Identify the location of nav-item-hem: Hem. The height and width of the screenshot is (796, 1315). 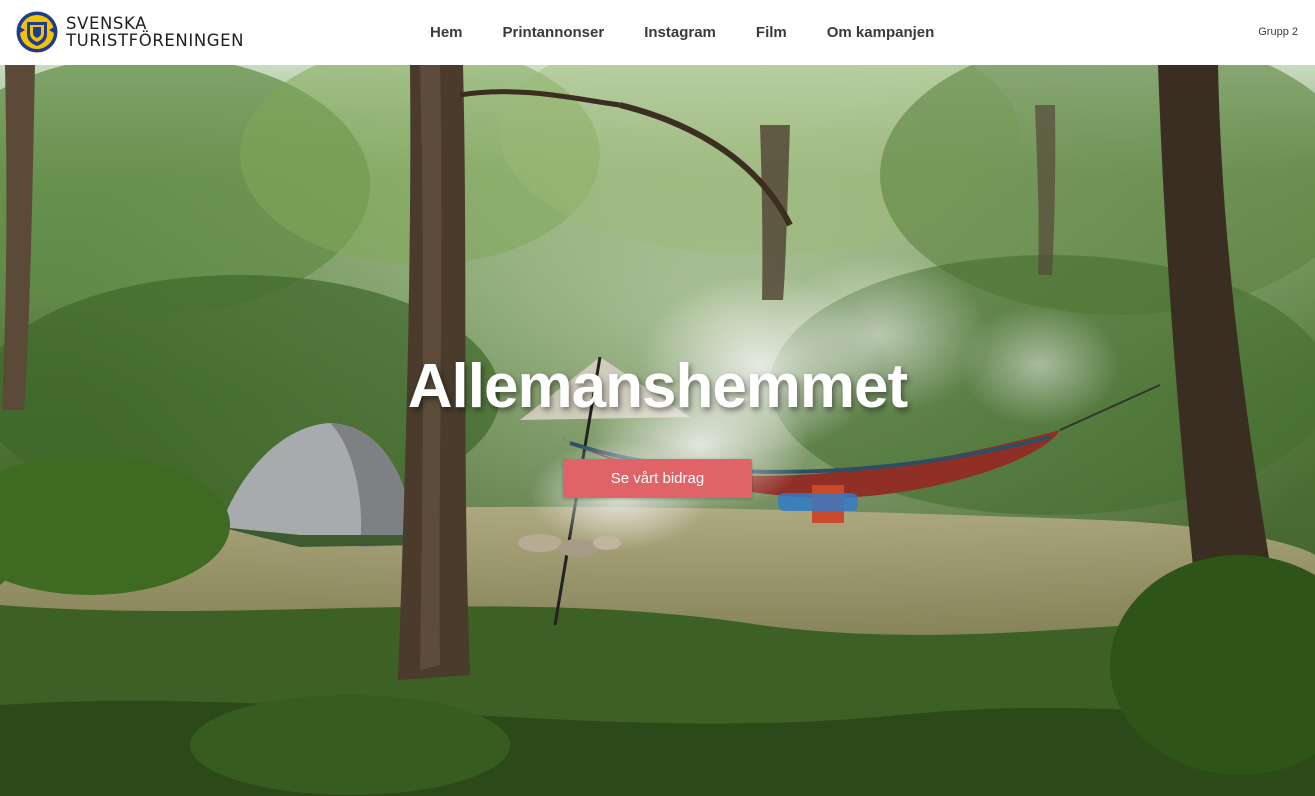
(446, 32).